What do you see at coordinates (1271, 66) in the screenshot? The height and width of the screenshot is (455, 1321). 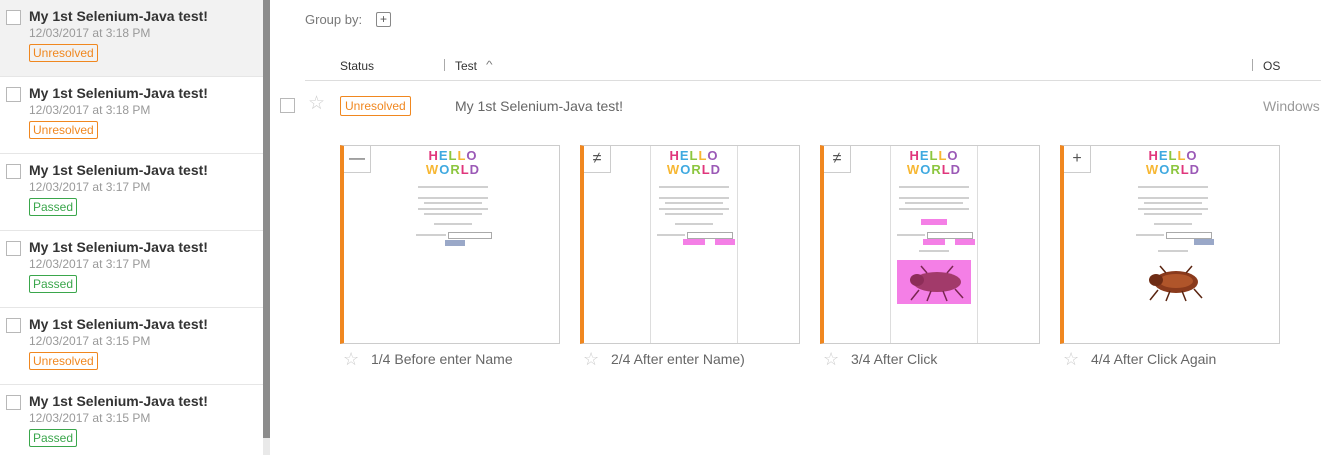 I see `column-header-os: OS` at bounding box center [1271, 66].